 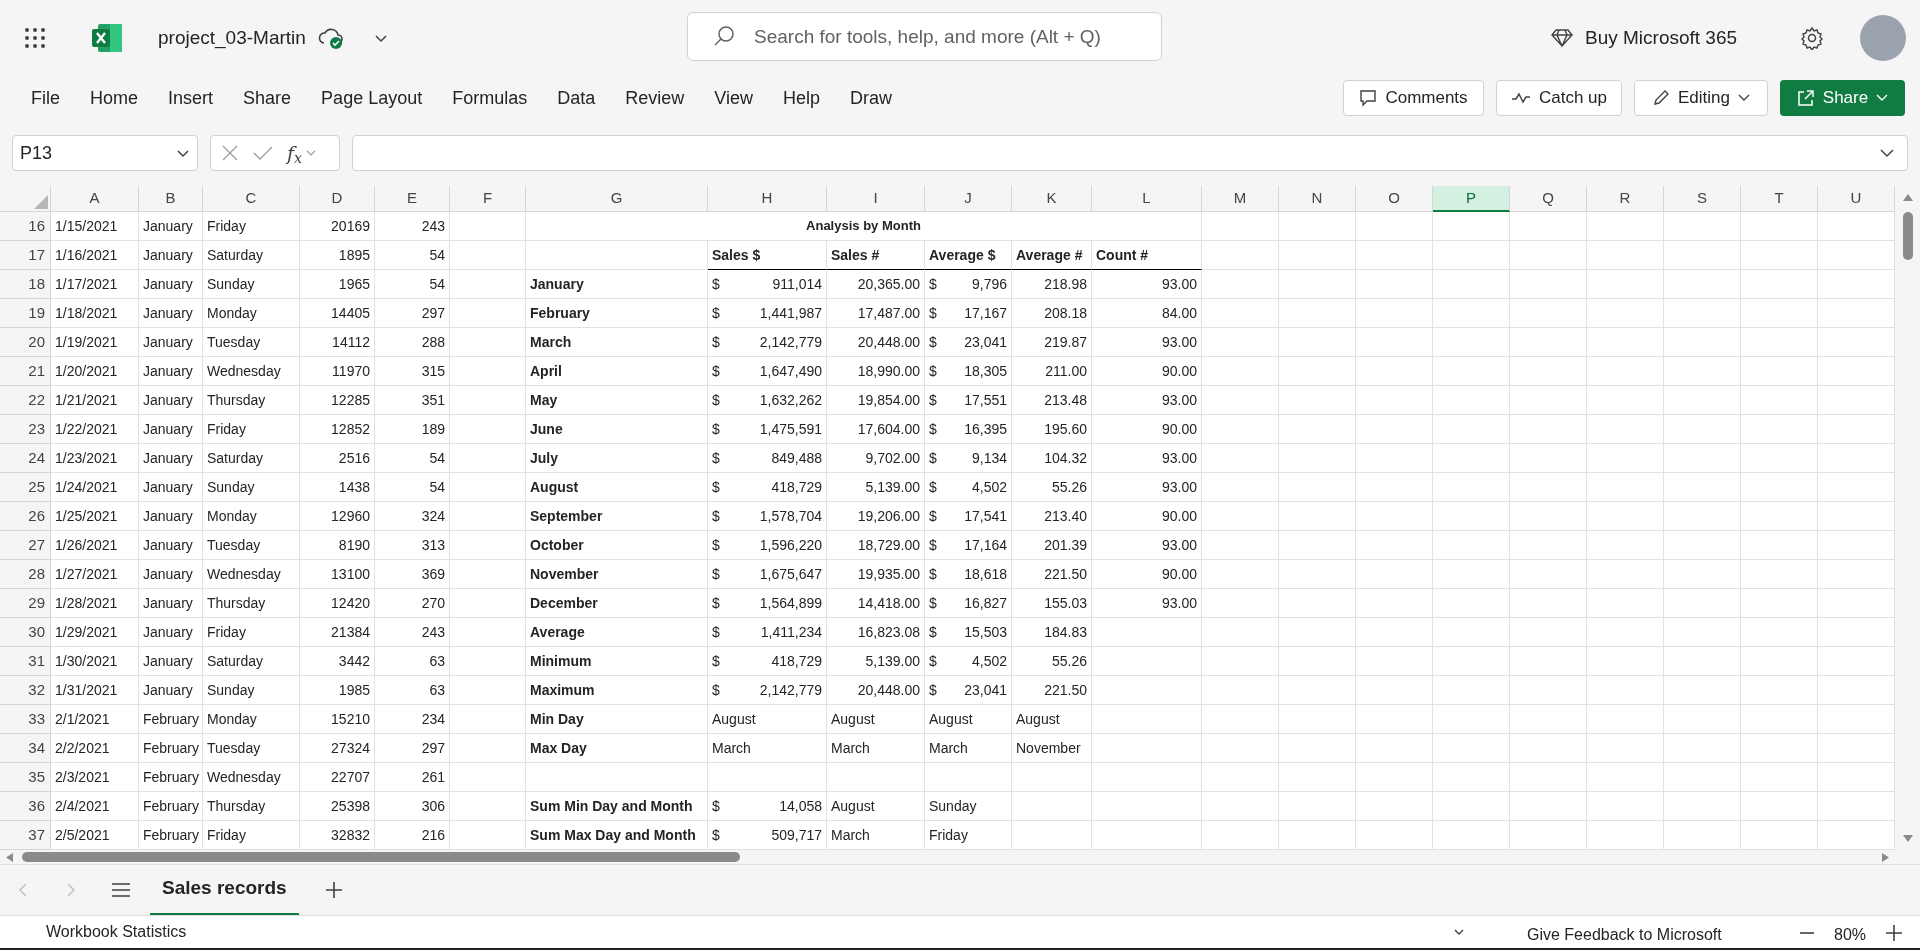 What do you see at coordinates (333, 890) in the screenshot?
I see `add-sheet-icon` at bounding box center [333, 890].